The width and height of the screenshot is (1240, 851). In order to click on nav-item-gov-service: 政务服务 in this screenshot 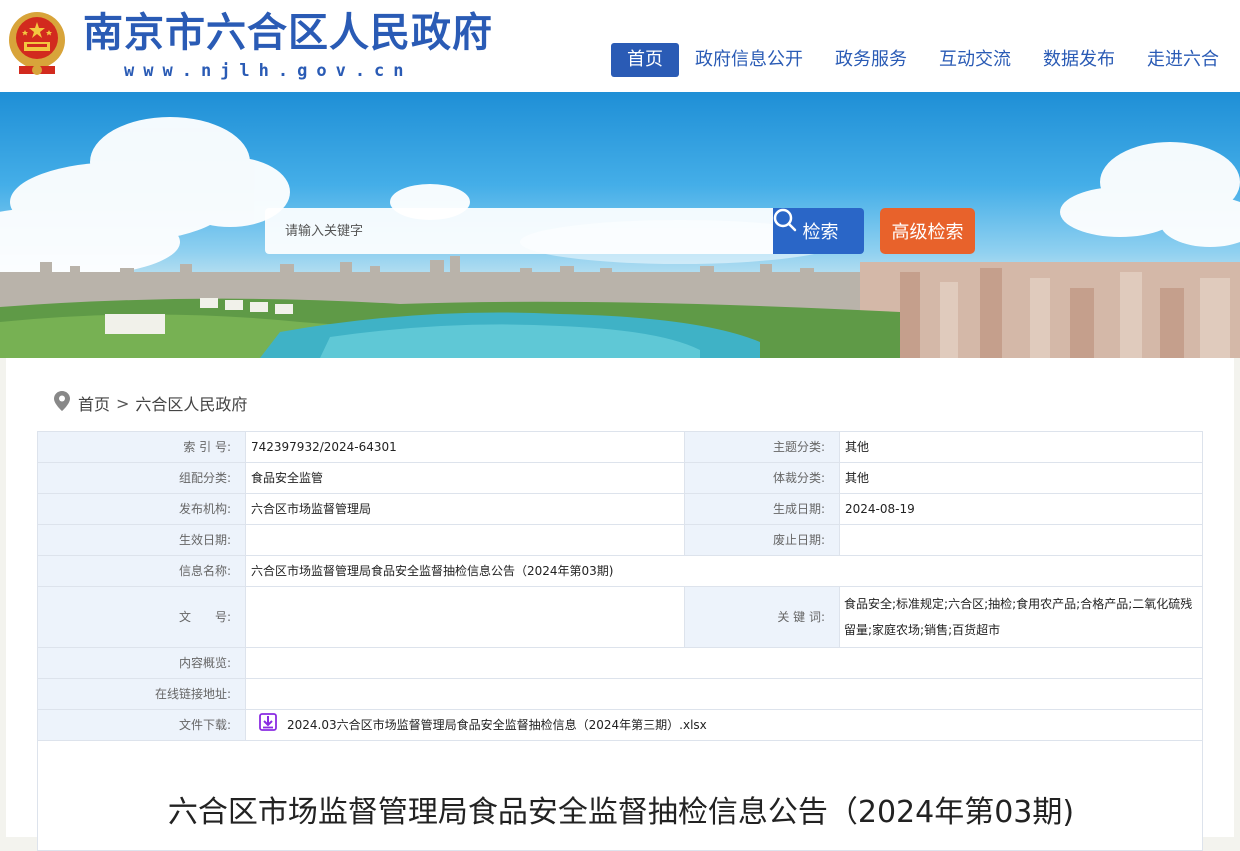, I will do `click(871, 60)`.